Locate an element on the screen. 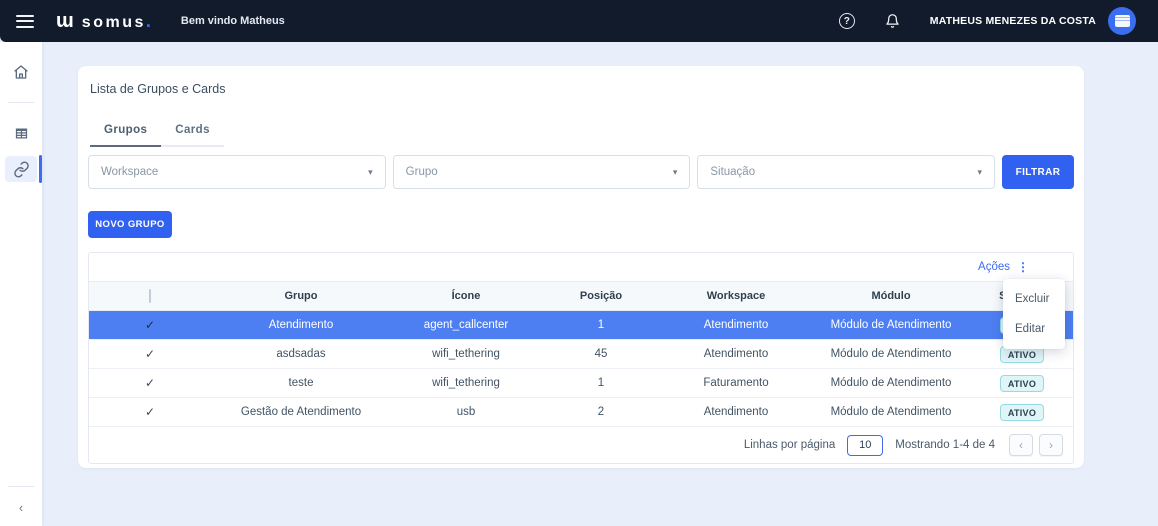  rows-per-page-input is located at coordinates (865, 445).